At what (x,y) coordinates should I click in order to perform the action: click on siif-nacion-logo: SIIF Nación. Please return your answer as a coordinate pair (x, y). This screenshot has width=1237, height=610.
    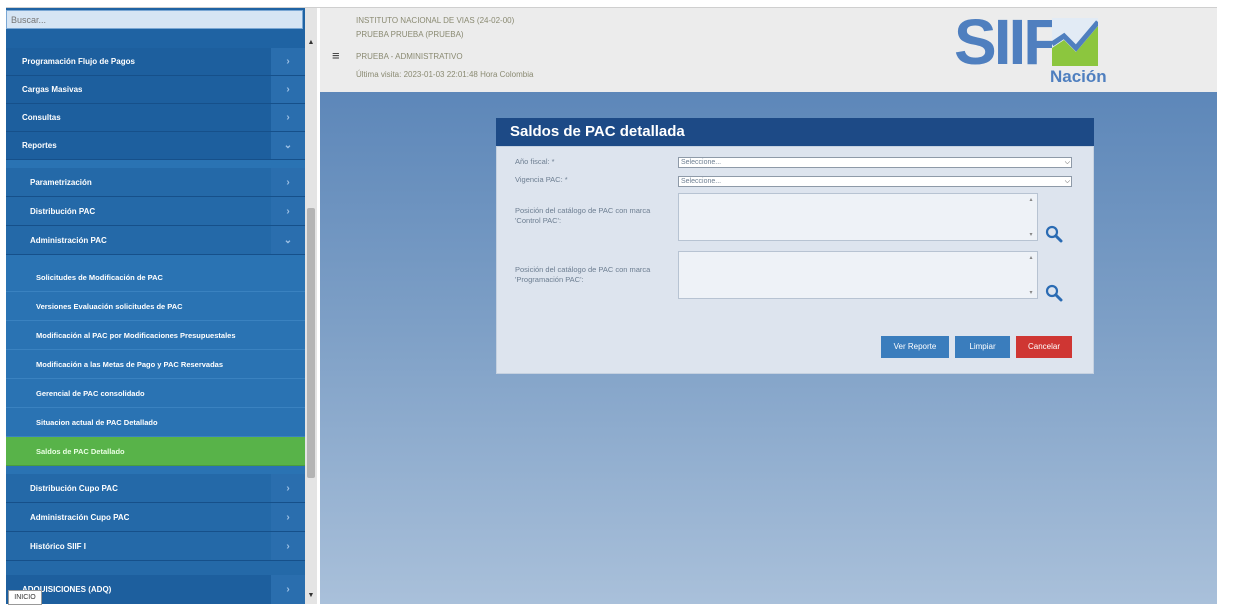
    Looking at the image, I should click on (1030, 48).